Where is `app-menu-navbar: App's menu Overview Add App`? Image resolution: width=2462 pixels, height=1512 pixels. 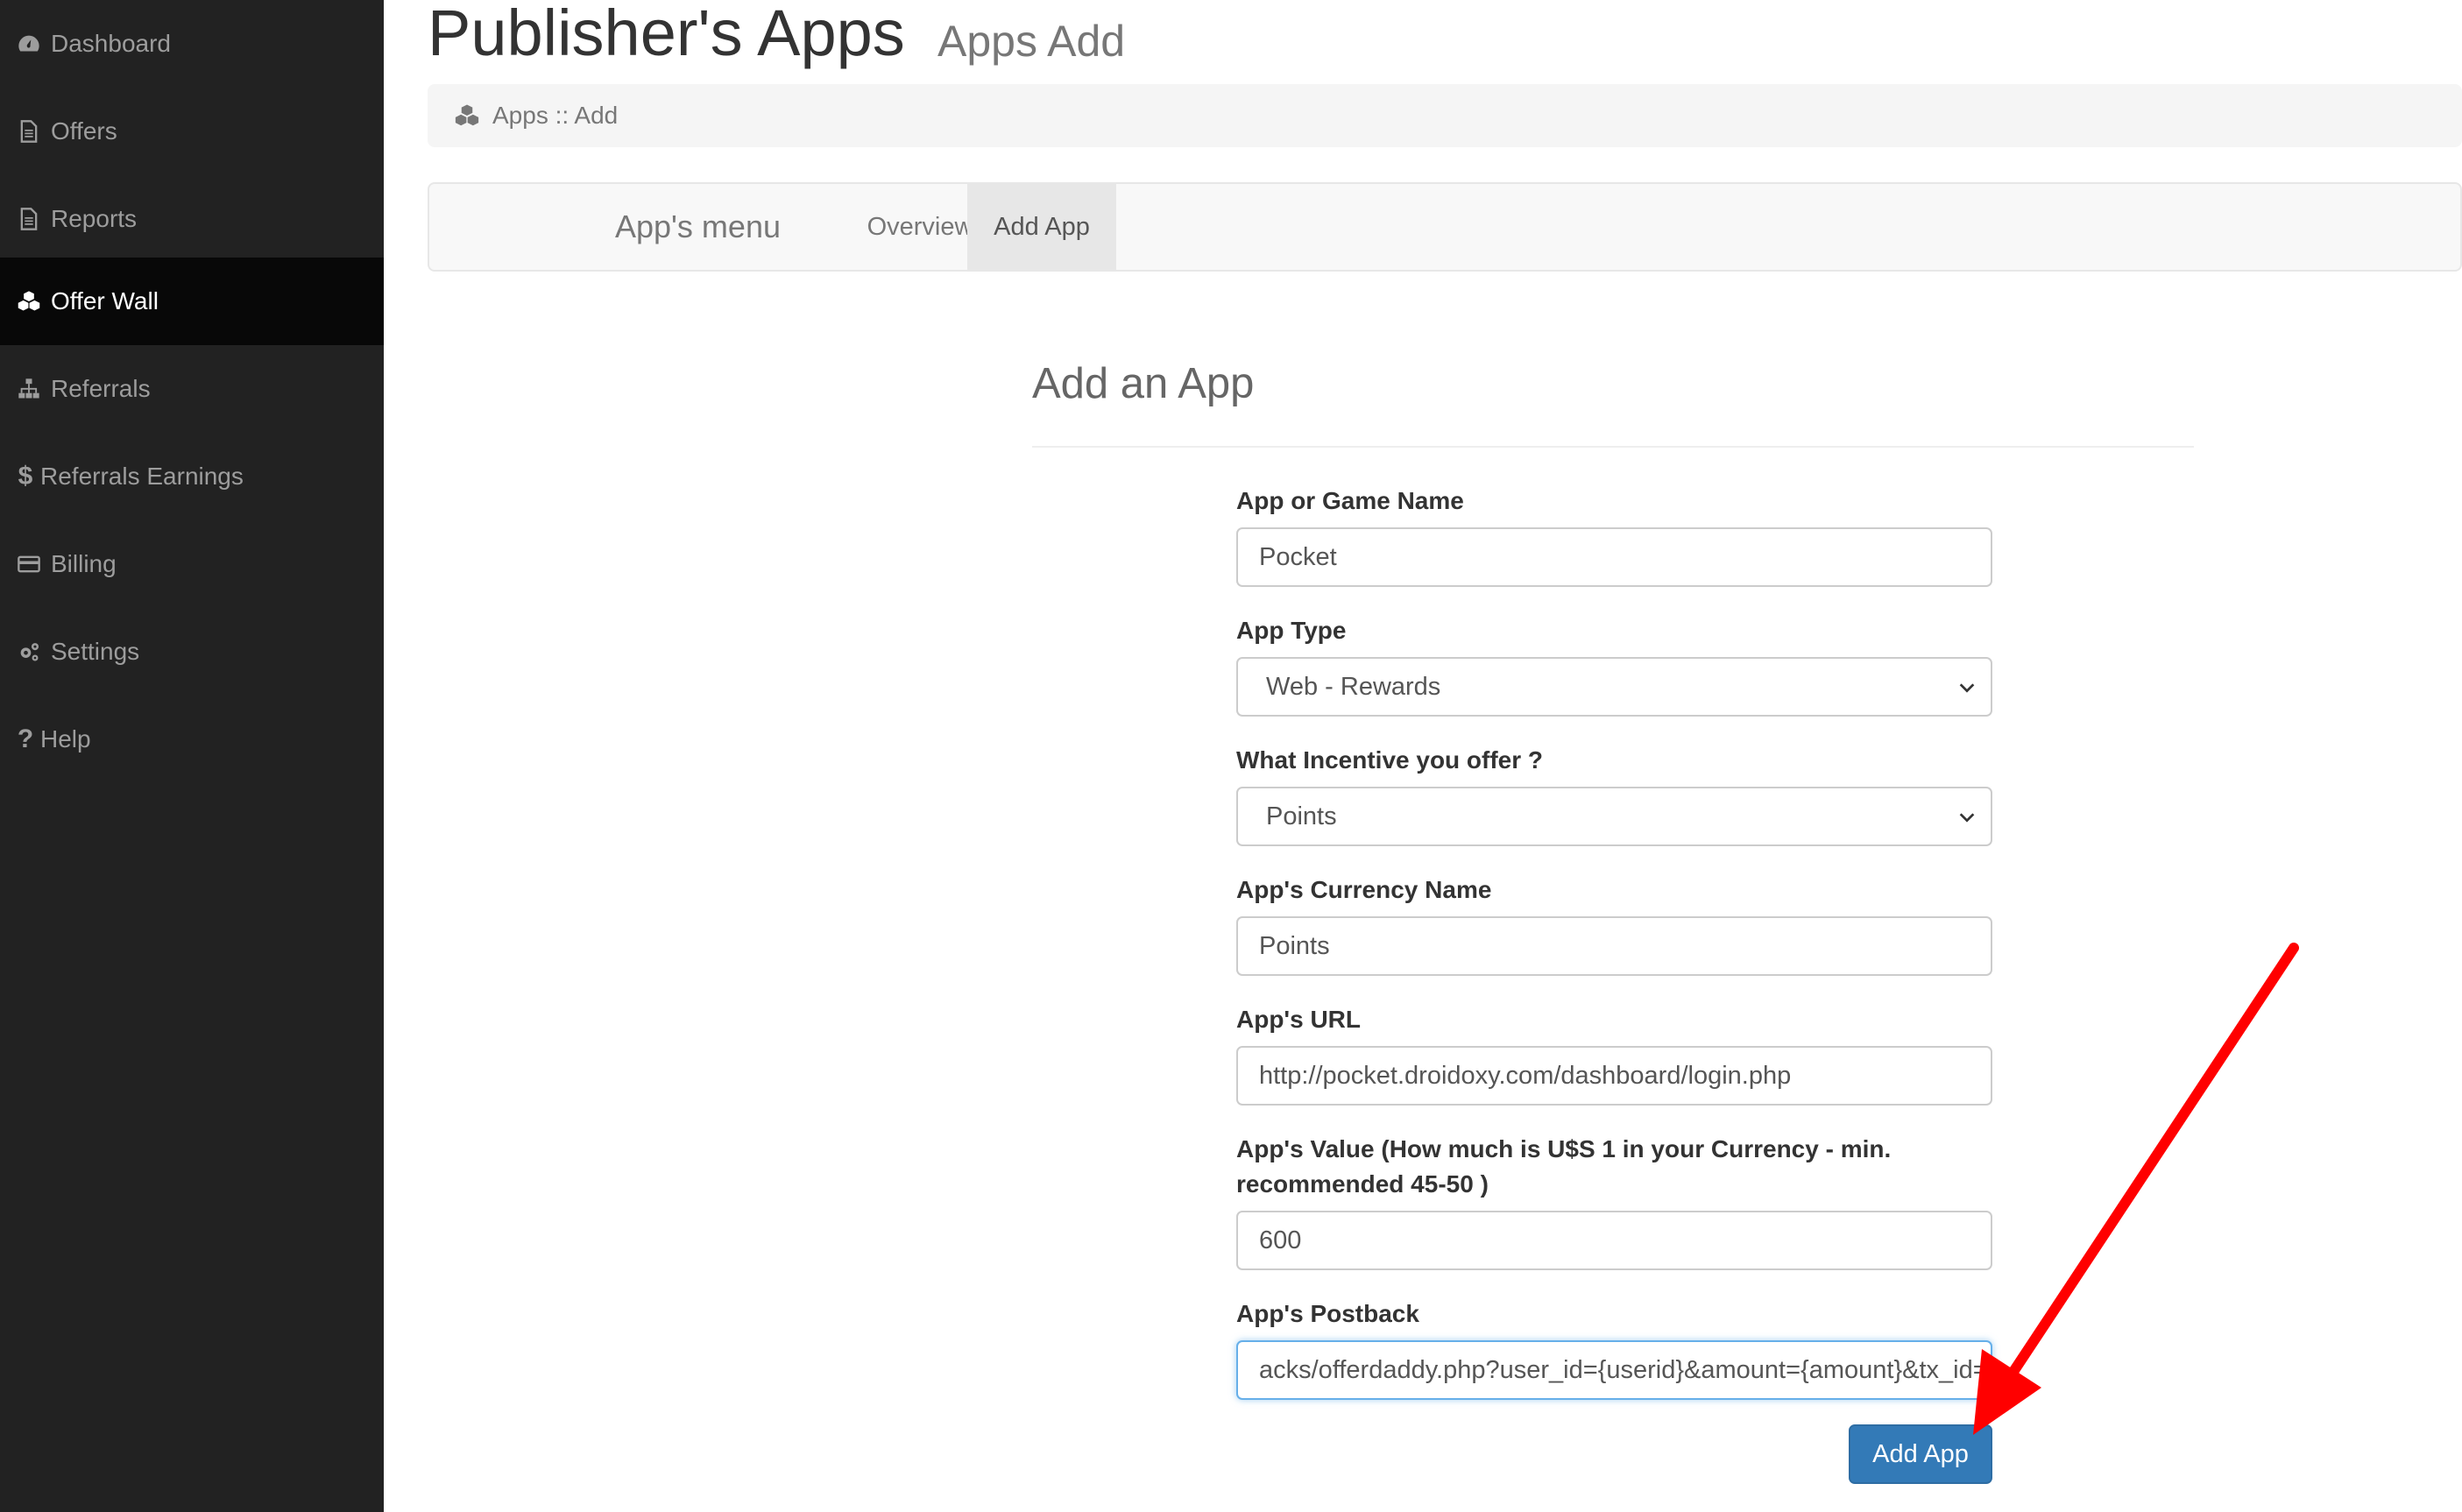
app-menu-navbar: App's menu Overview Add App is located at coordinates (1445, 227).